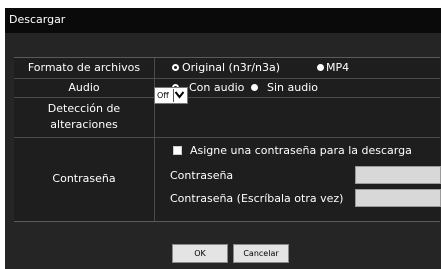 The image size is (441, 269). I want to click on title-bar: Descargar, so click(223, 20).